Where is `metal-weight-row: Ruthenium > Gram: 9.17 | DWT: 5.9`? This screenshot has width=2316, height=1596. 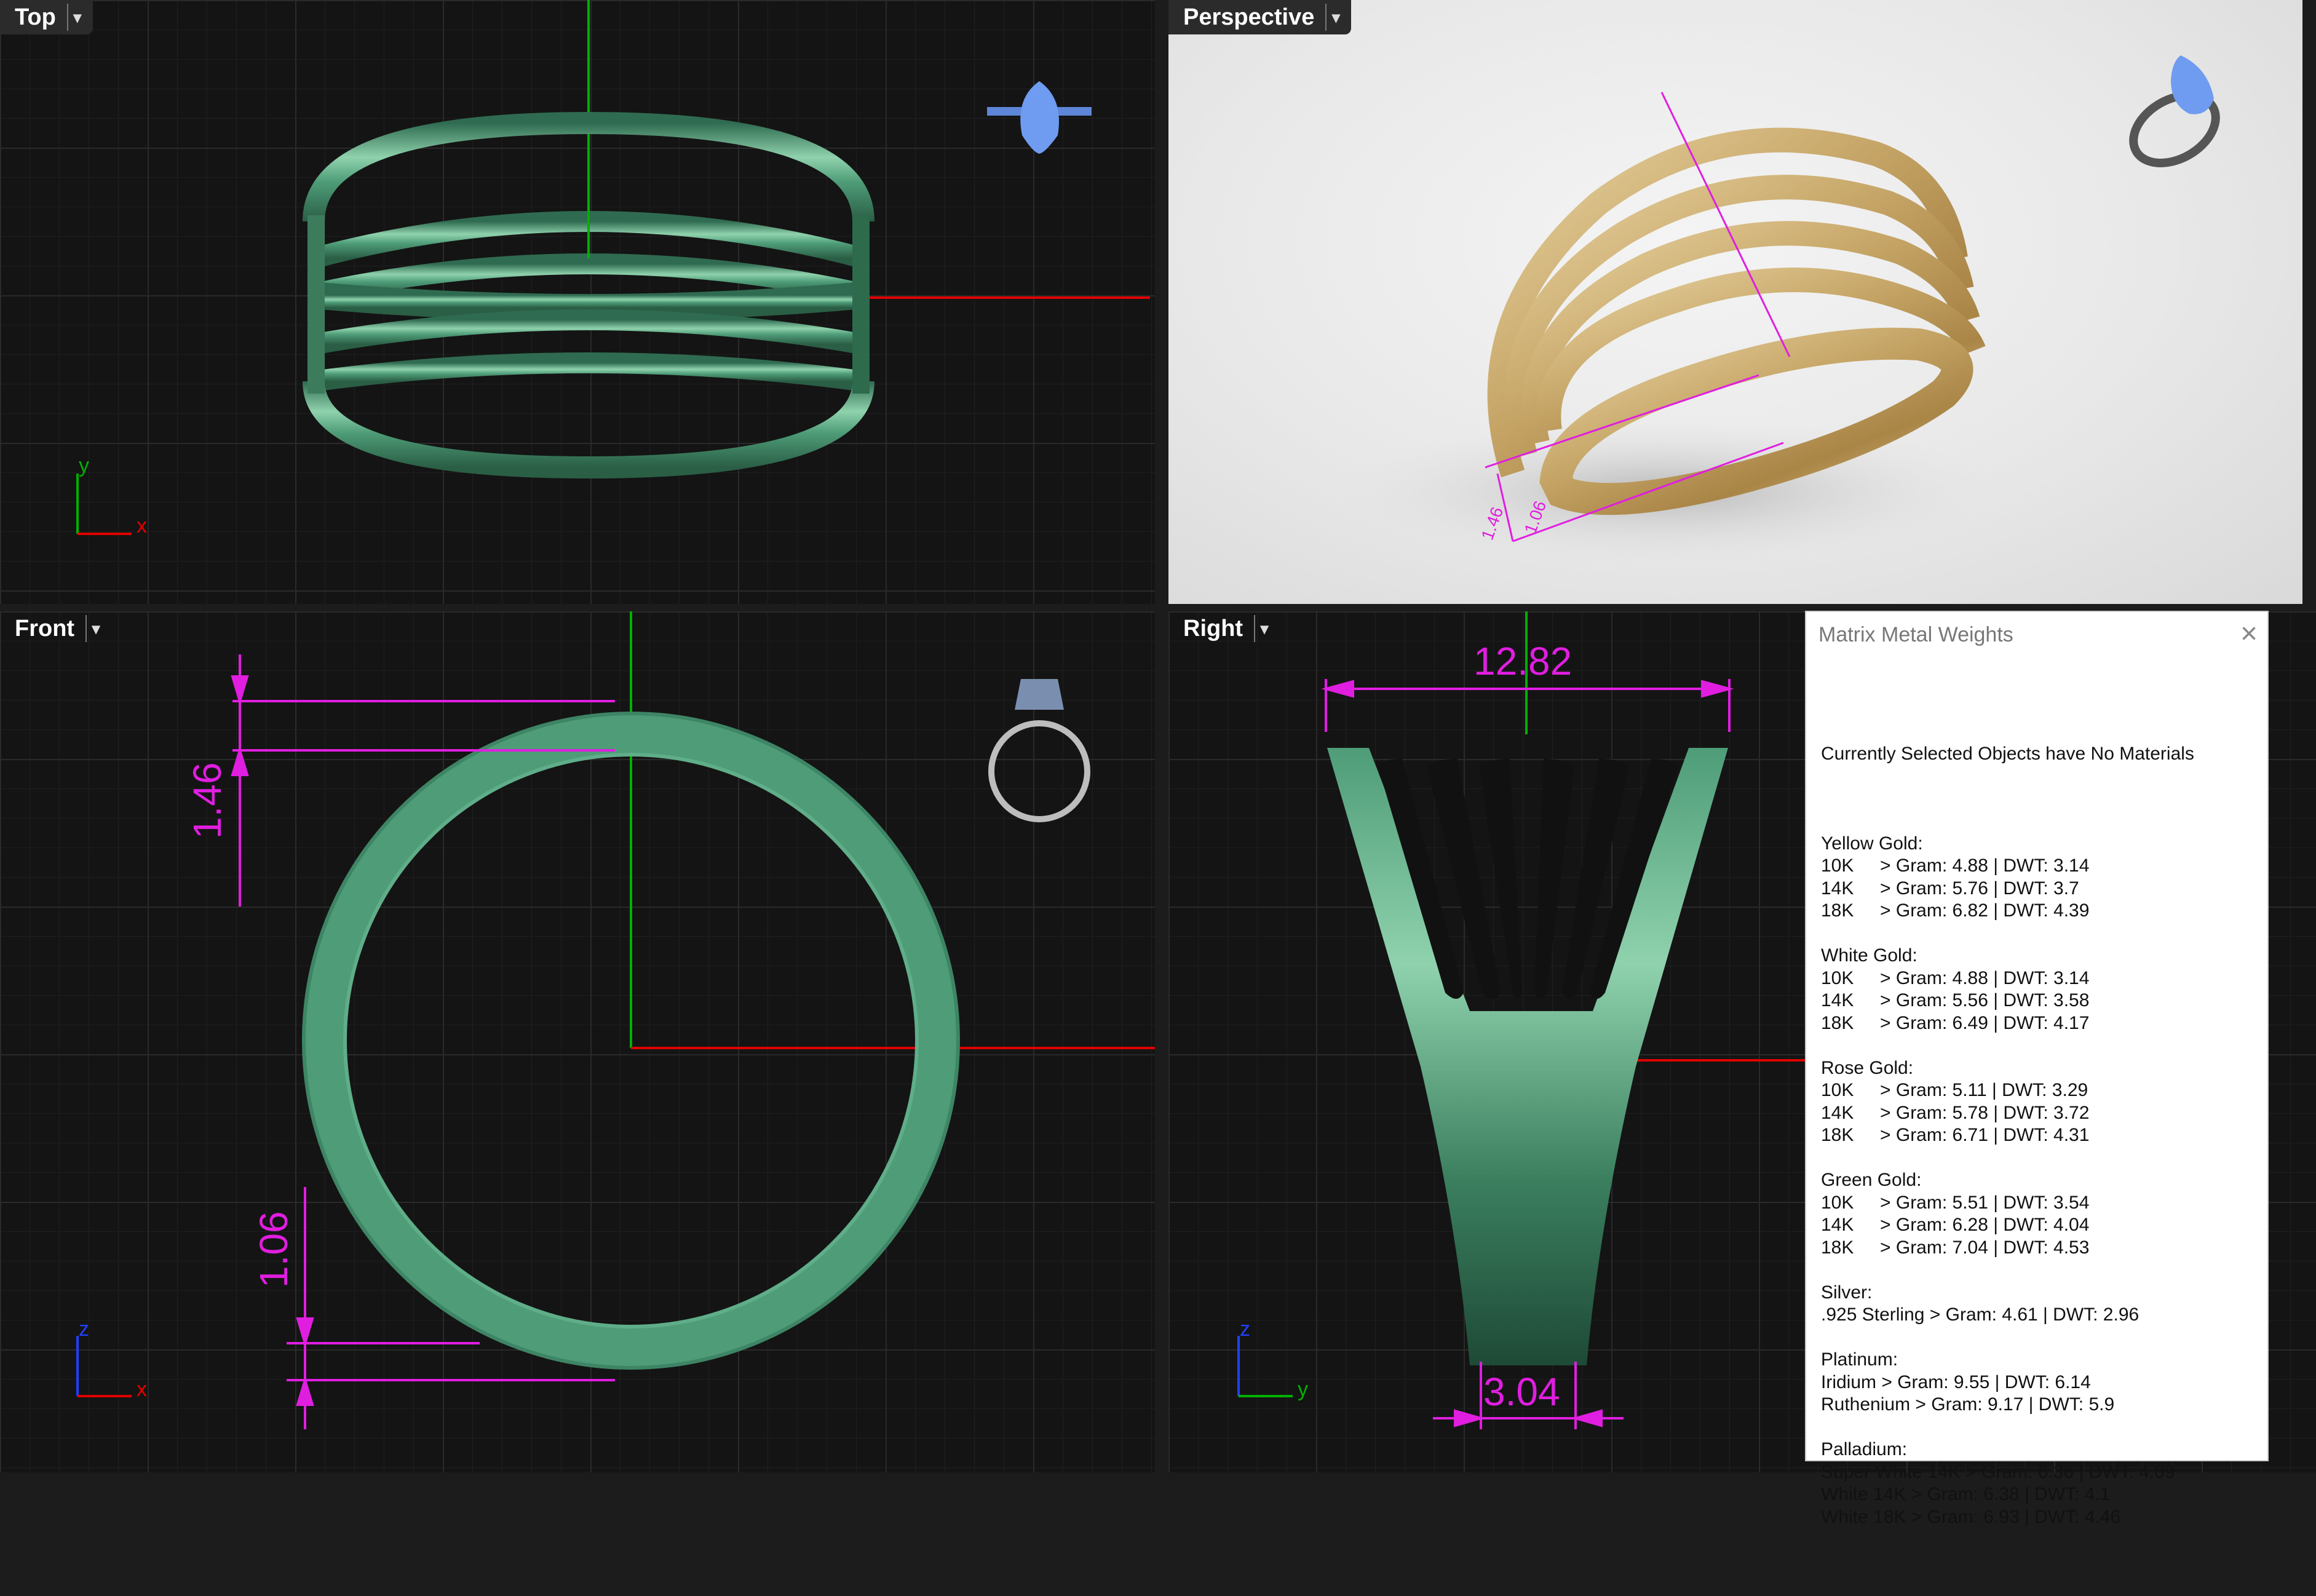
metal-weight-row: Ruthenium > Gram: 9.17 | DWT: 5.9 is located at coordinates (2040, 1405).